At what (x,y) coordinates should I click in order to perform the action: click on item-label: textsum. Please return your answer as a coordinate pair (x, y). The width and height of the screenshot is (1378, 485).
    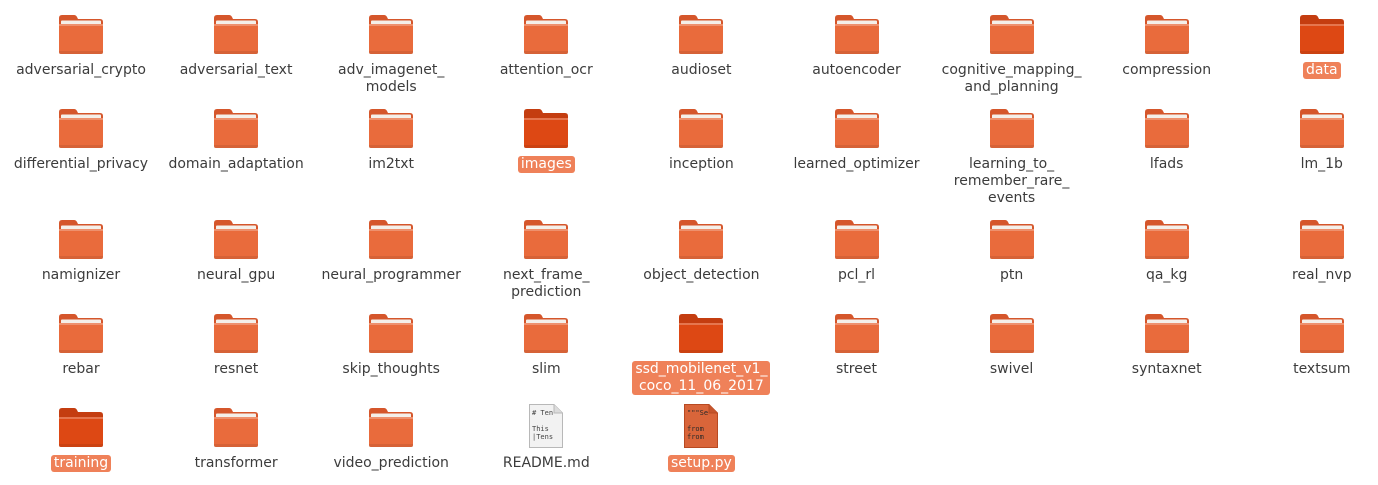
    Looking at the image, I should click on (1322, 369).